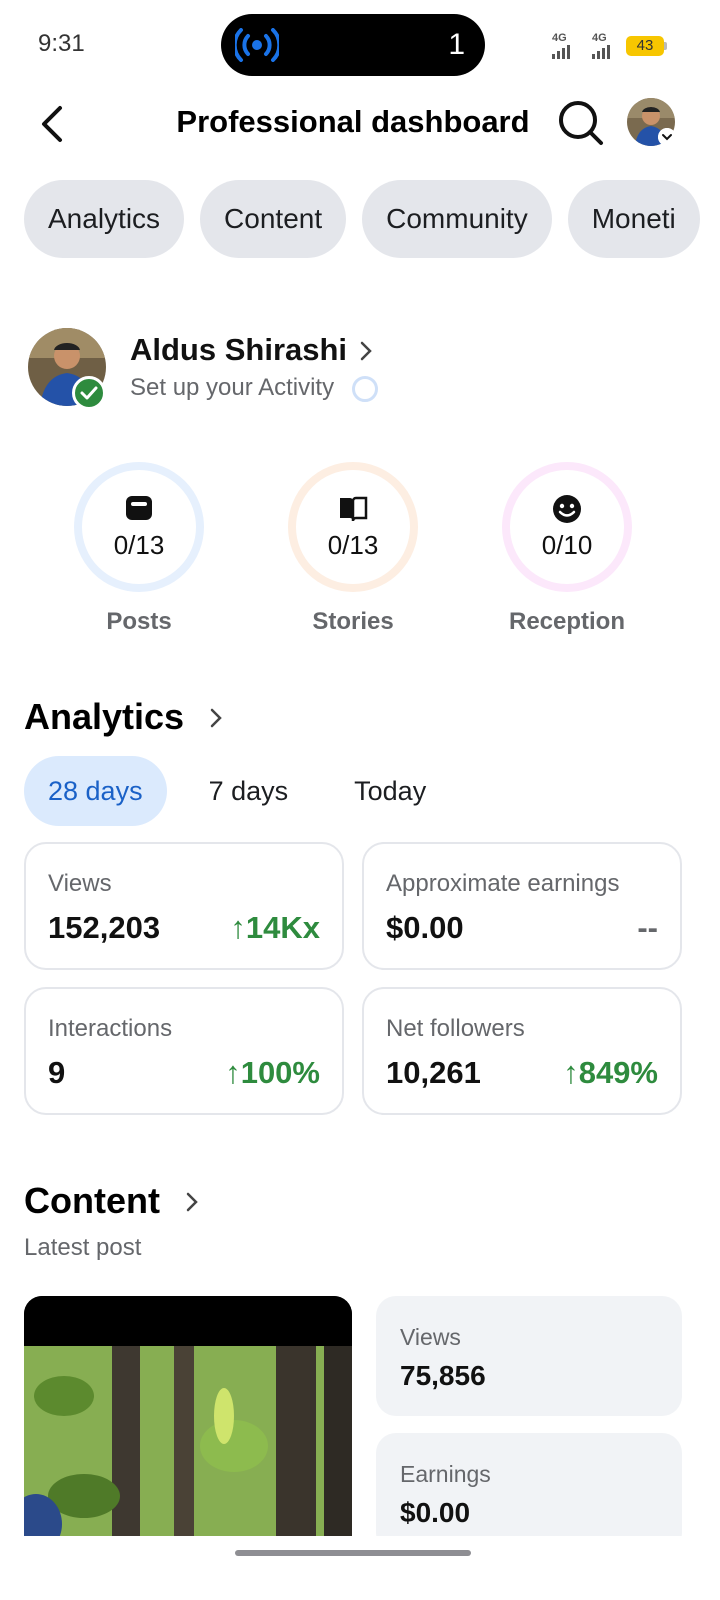 This screenshot has width=720, height=1600. Describe the element at coordinates (92, 1201) in the screenshot. I see `content-title: Content` at that location.